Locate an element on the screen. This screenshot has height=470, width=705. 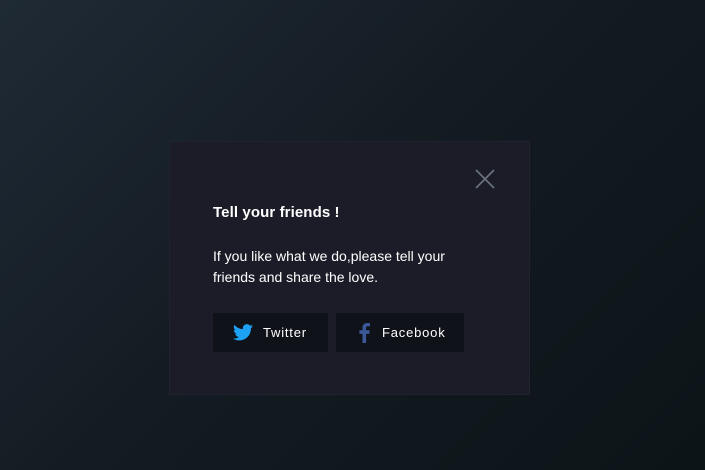
facebook-share-button: Facebook is located at coordinates (400, 332).